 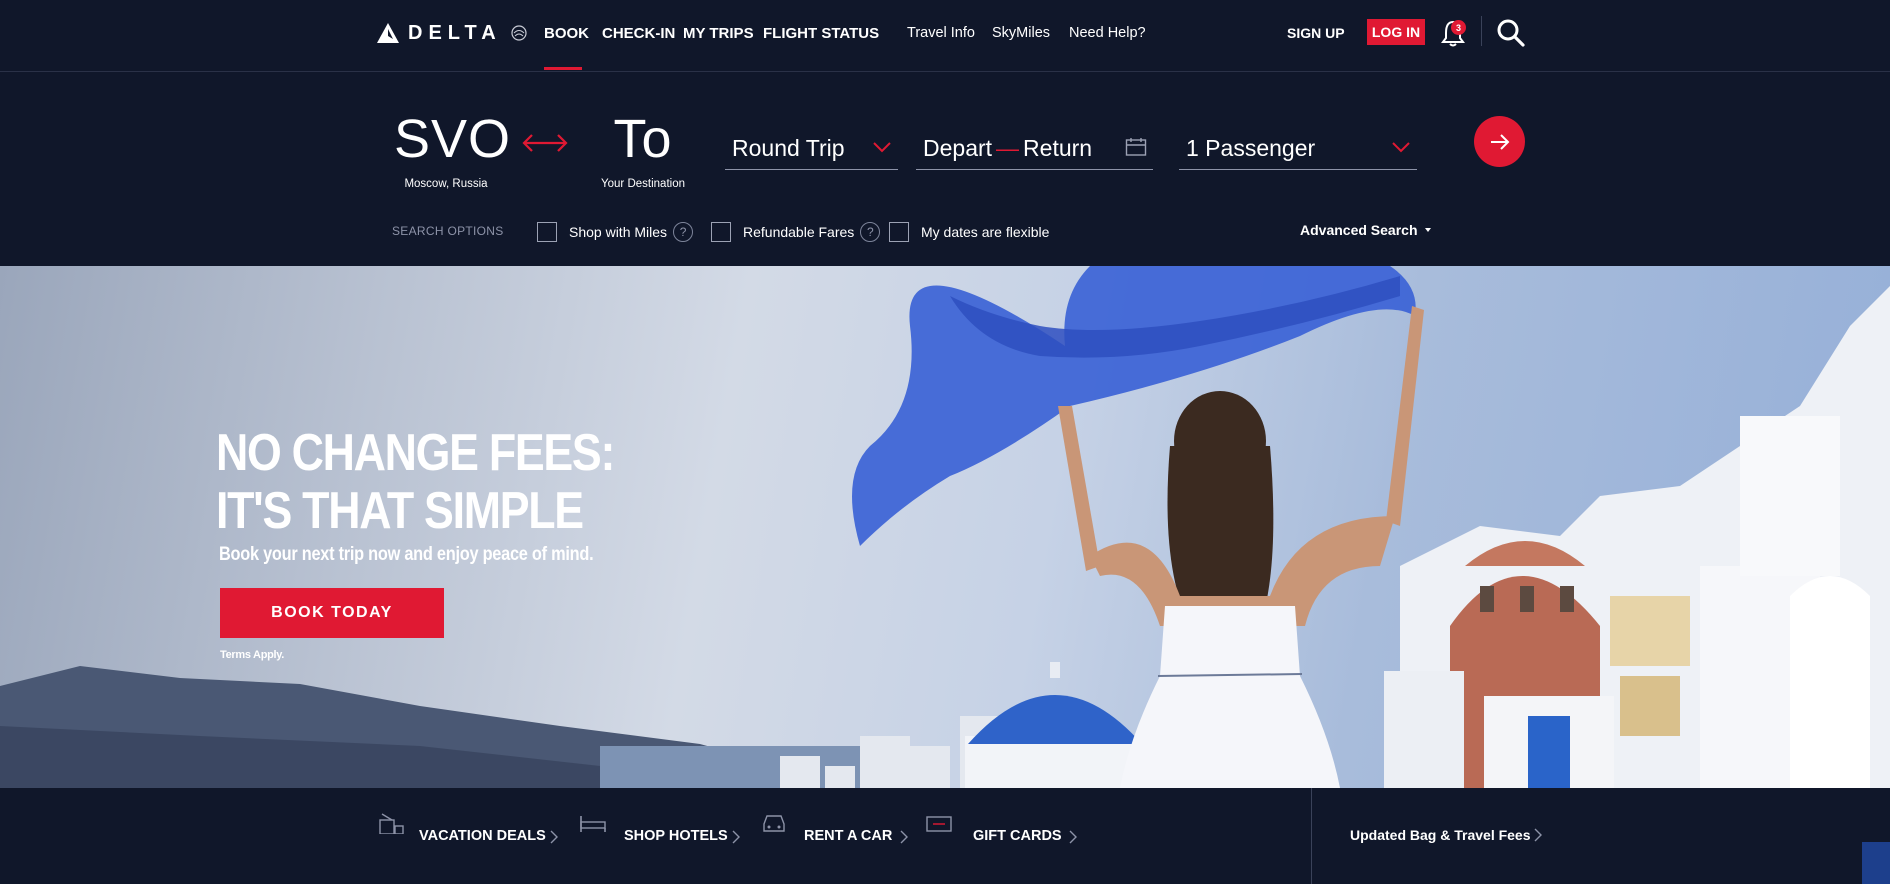 What do you see at coordinates (415, 453) in the screenshot?
I see `hero-title-line-1: NO CHANGE FEES:` at bounding box center [415, 453].